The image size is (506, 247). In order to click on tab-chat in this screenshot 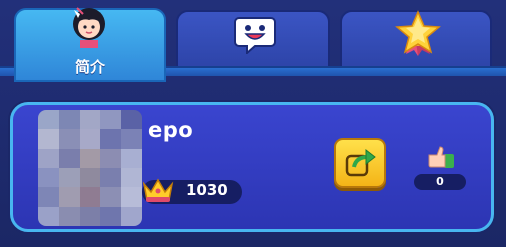, I will do `click(253, 40)`.